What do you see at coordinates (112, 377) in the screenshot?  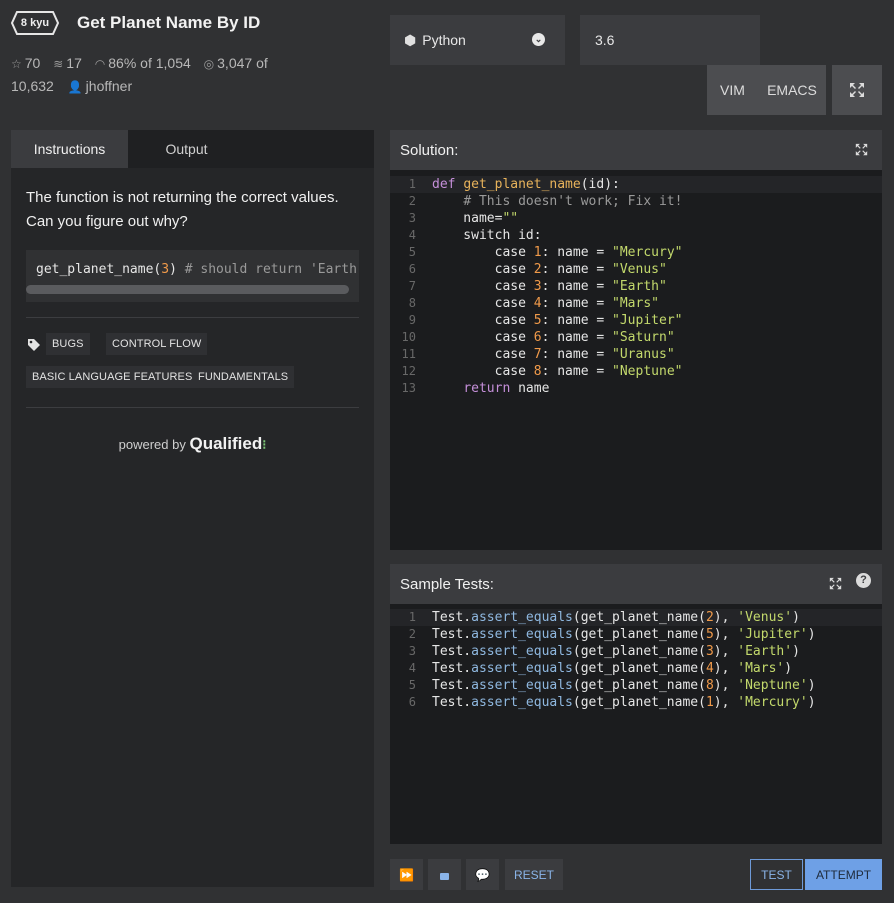 I see `tag-basic-language-features: BASIC LANGUAGE FEATURES` at bounding box center [112, 377].